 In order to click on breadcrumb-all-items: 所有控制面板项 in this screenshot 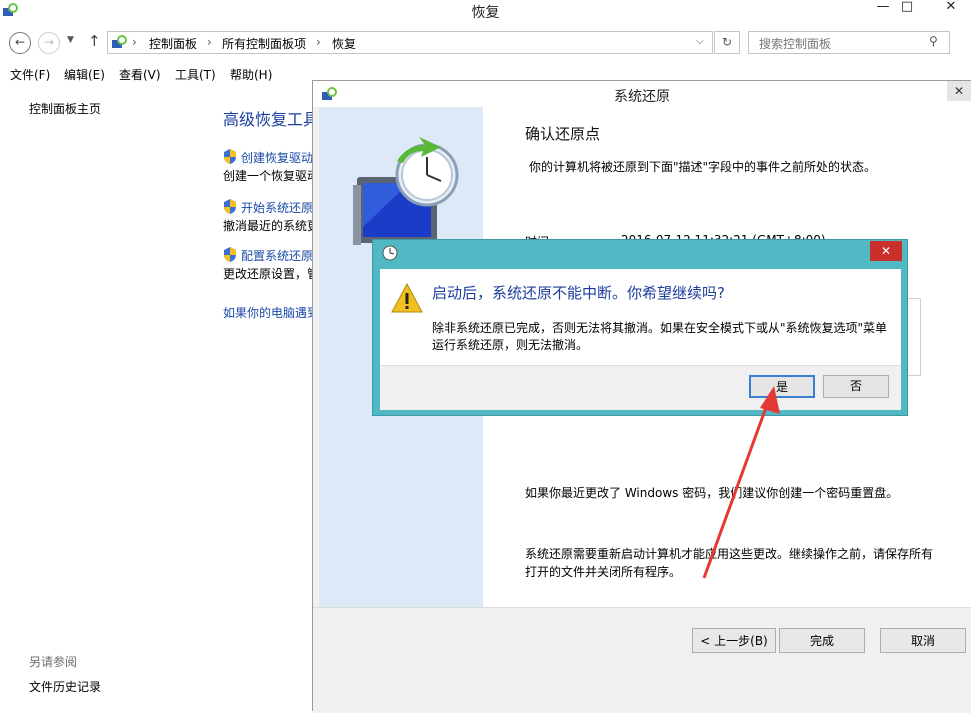, I will do `click(264, 43)`.